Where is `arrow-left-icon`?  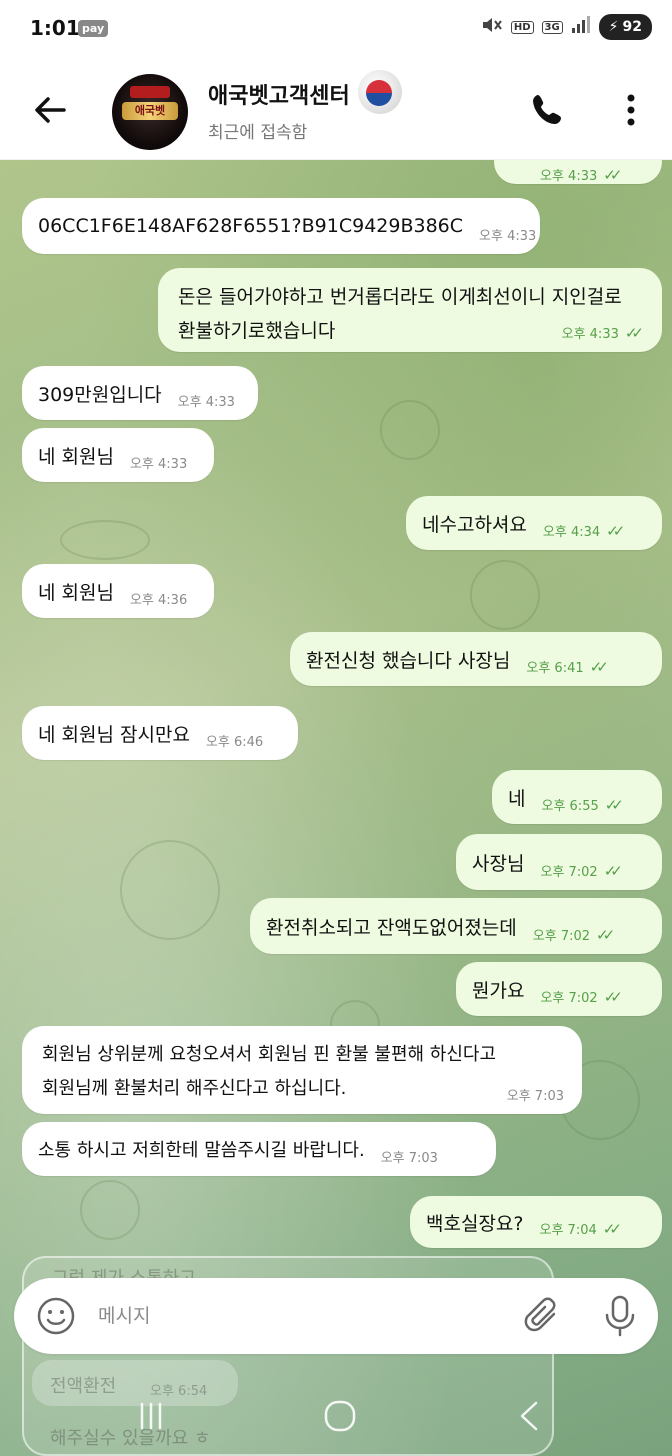
arrow-left-icon is located at coordinates (50, 110).